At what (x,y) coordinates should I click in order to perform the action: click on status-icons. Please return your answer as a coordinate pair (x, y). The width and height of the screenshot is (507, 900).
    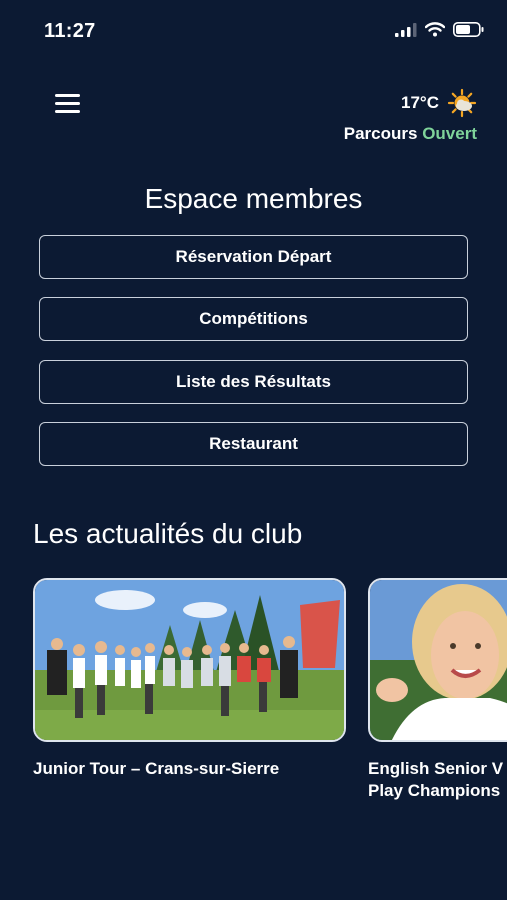
    Looking at the image, I should click on (440, 29).